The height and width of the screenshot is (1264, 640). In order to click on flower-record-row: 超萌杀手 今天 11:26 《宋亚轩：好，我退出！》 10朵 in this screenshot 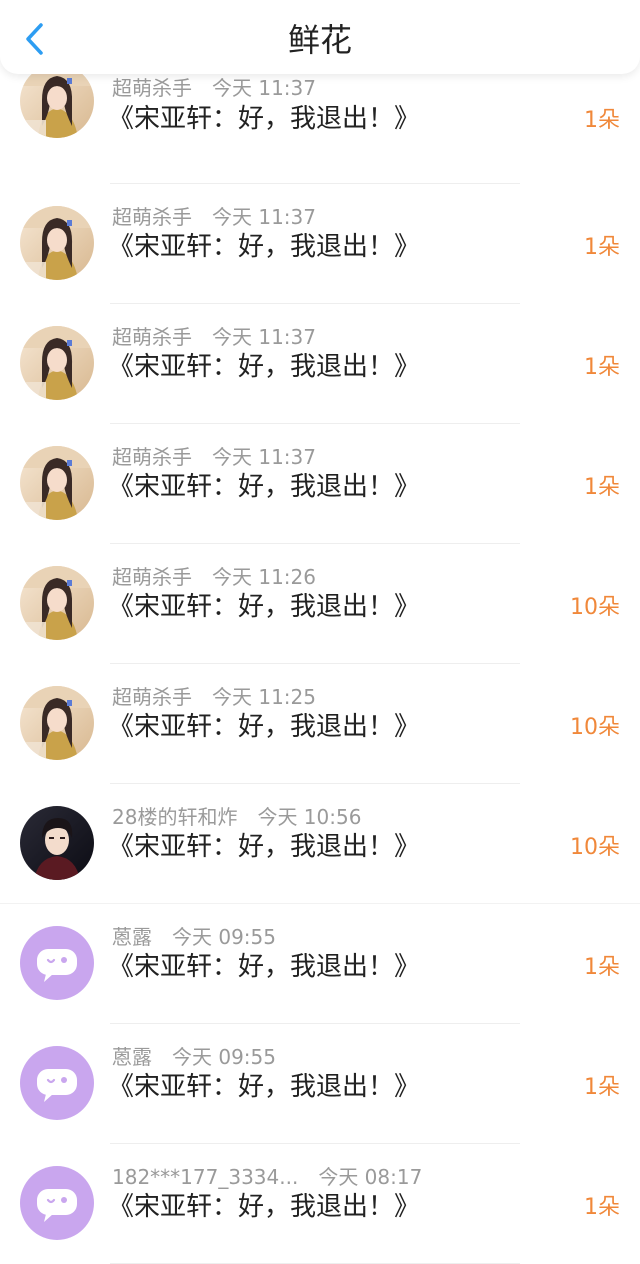, I will do `click(320, 604)`.